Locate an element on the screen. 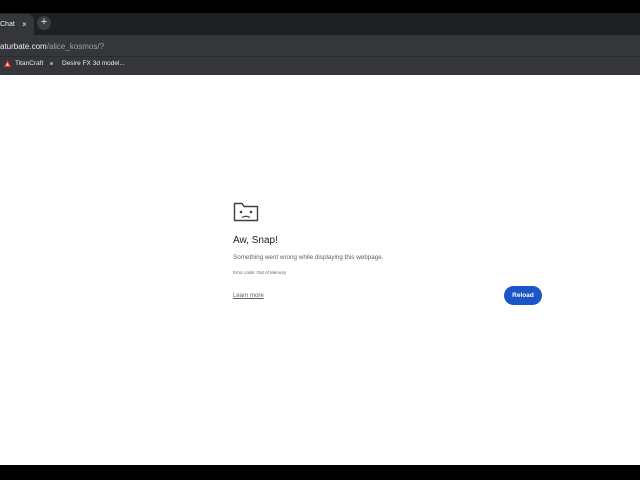 The image size is (640, 480). address-bar: aturbate.com/alice_kosmos/? is located at coordinates (52, 46).